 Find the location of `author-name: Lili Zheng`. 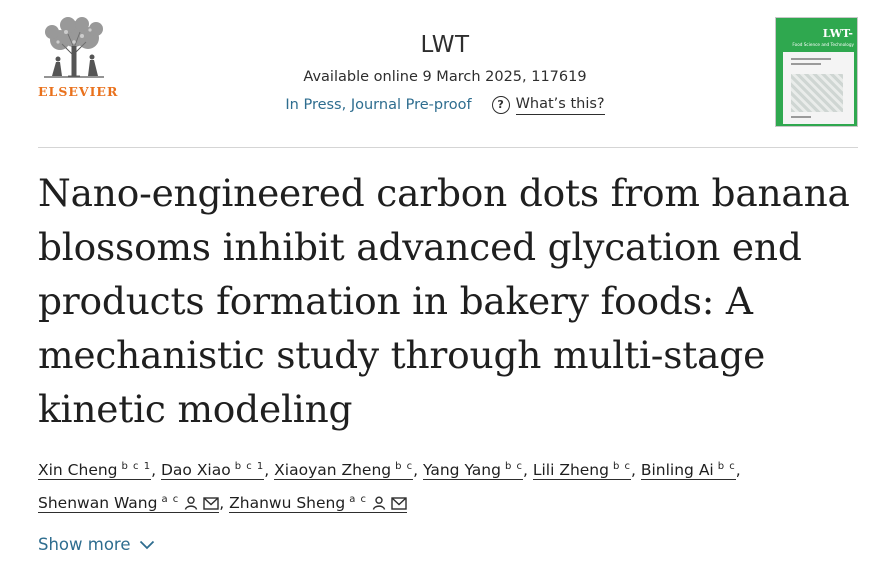

author-name: Lili Zheng is located at coordinates (570, 470).